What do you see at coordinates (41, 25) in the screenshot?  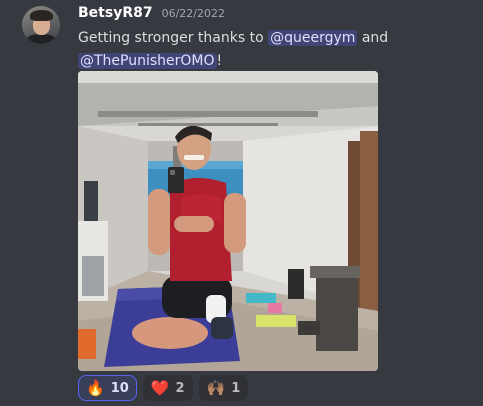 I see `avatar` at bounding box center [41, 25].